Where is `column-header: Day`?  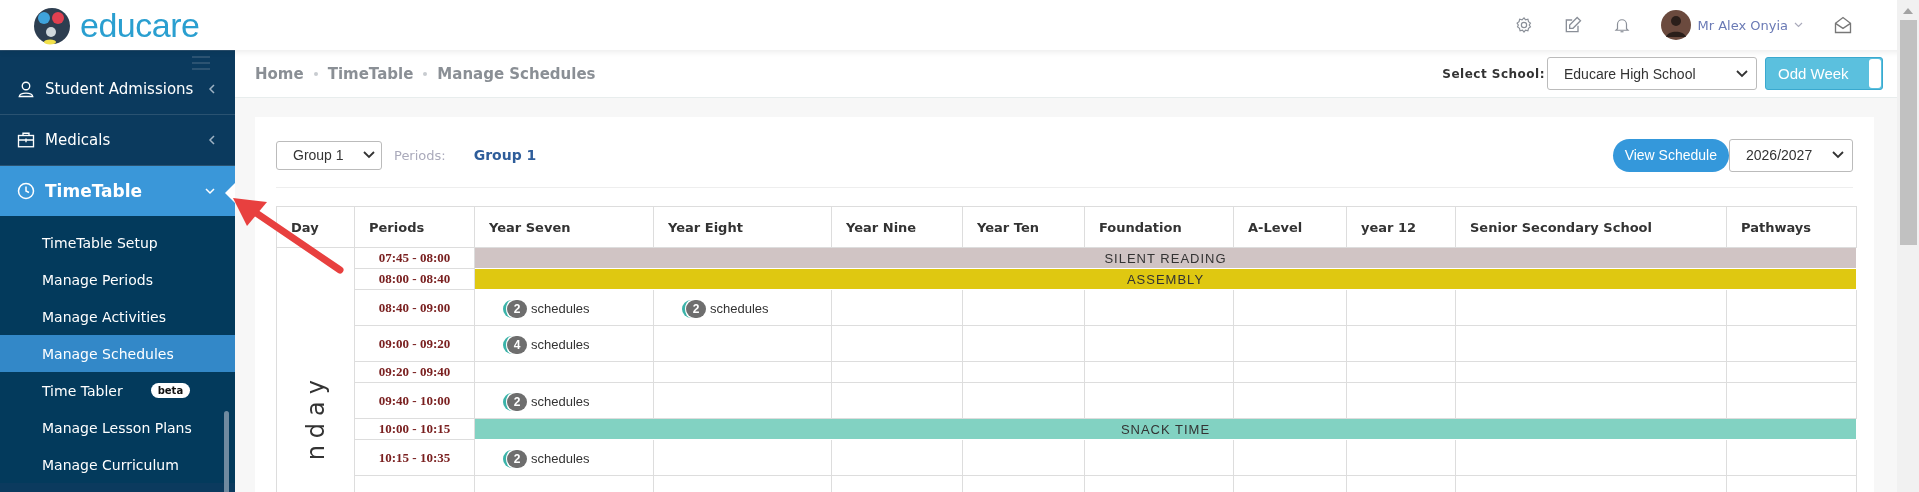 column-header: Day is located at coordinates (315, 227).